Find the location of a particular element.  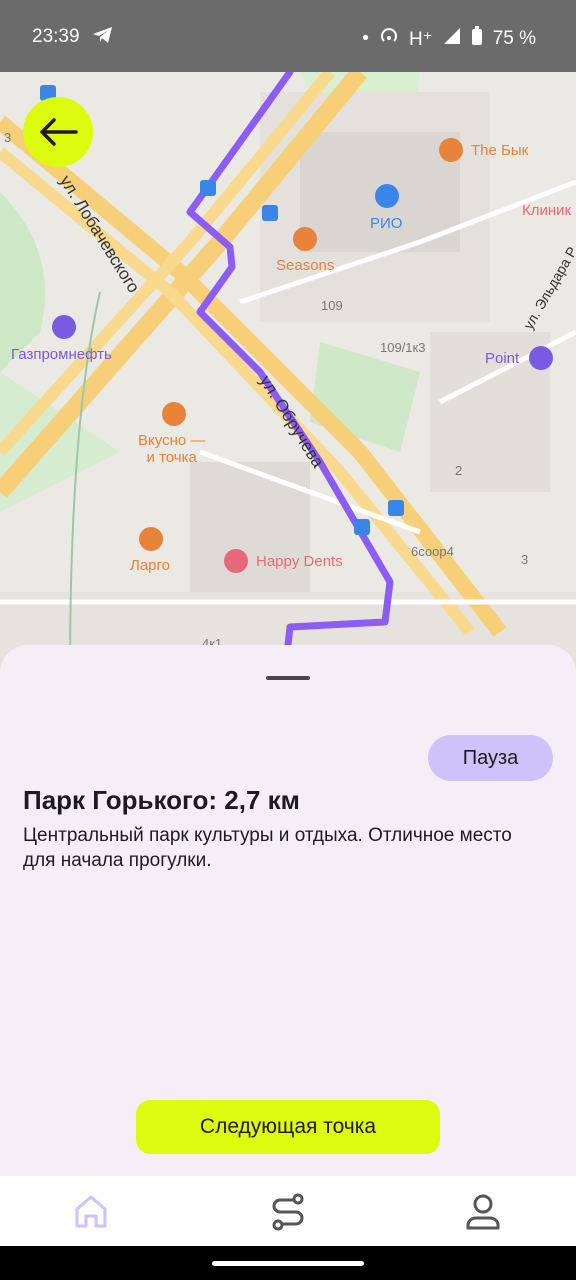

network-type: H⁺ is located at coordinates (420, 39).